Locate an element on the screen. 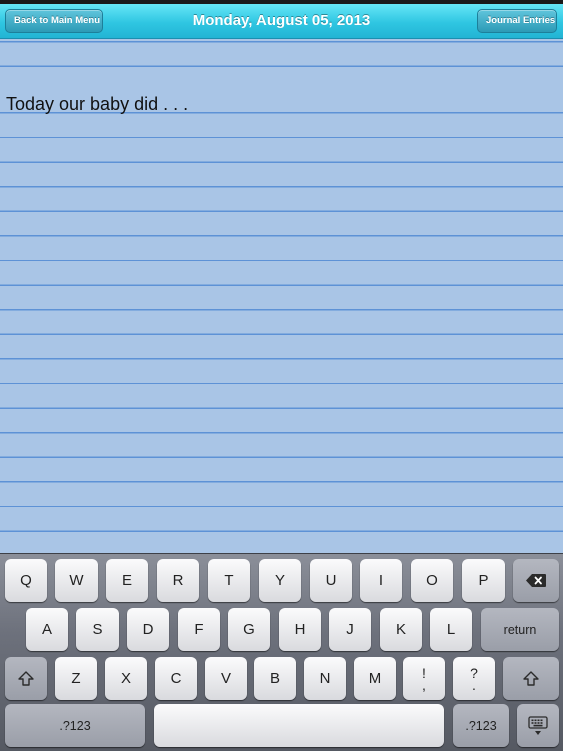 The height and width of the screenshot is (751, 563). key-r: R is located at coordinates (178, 580).